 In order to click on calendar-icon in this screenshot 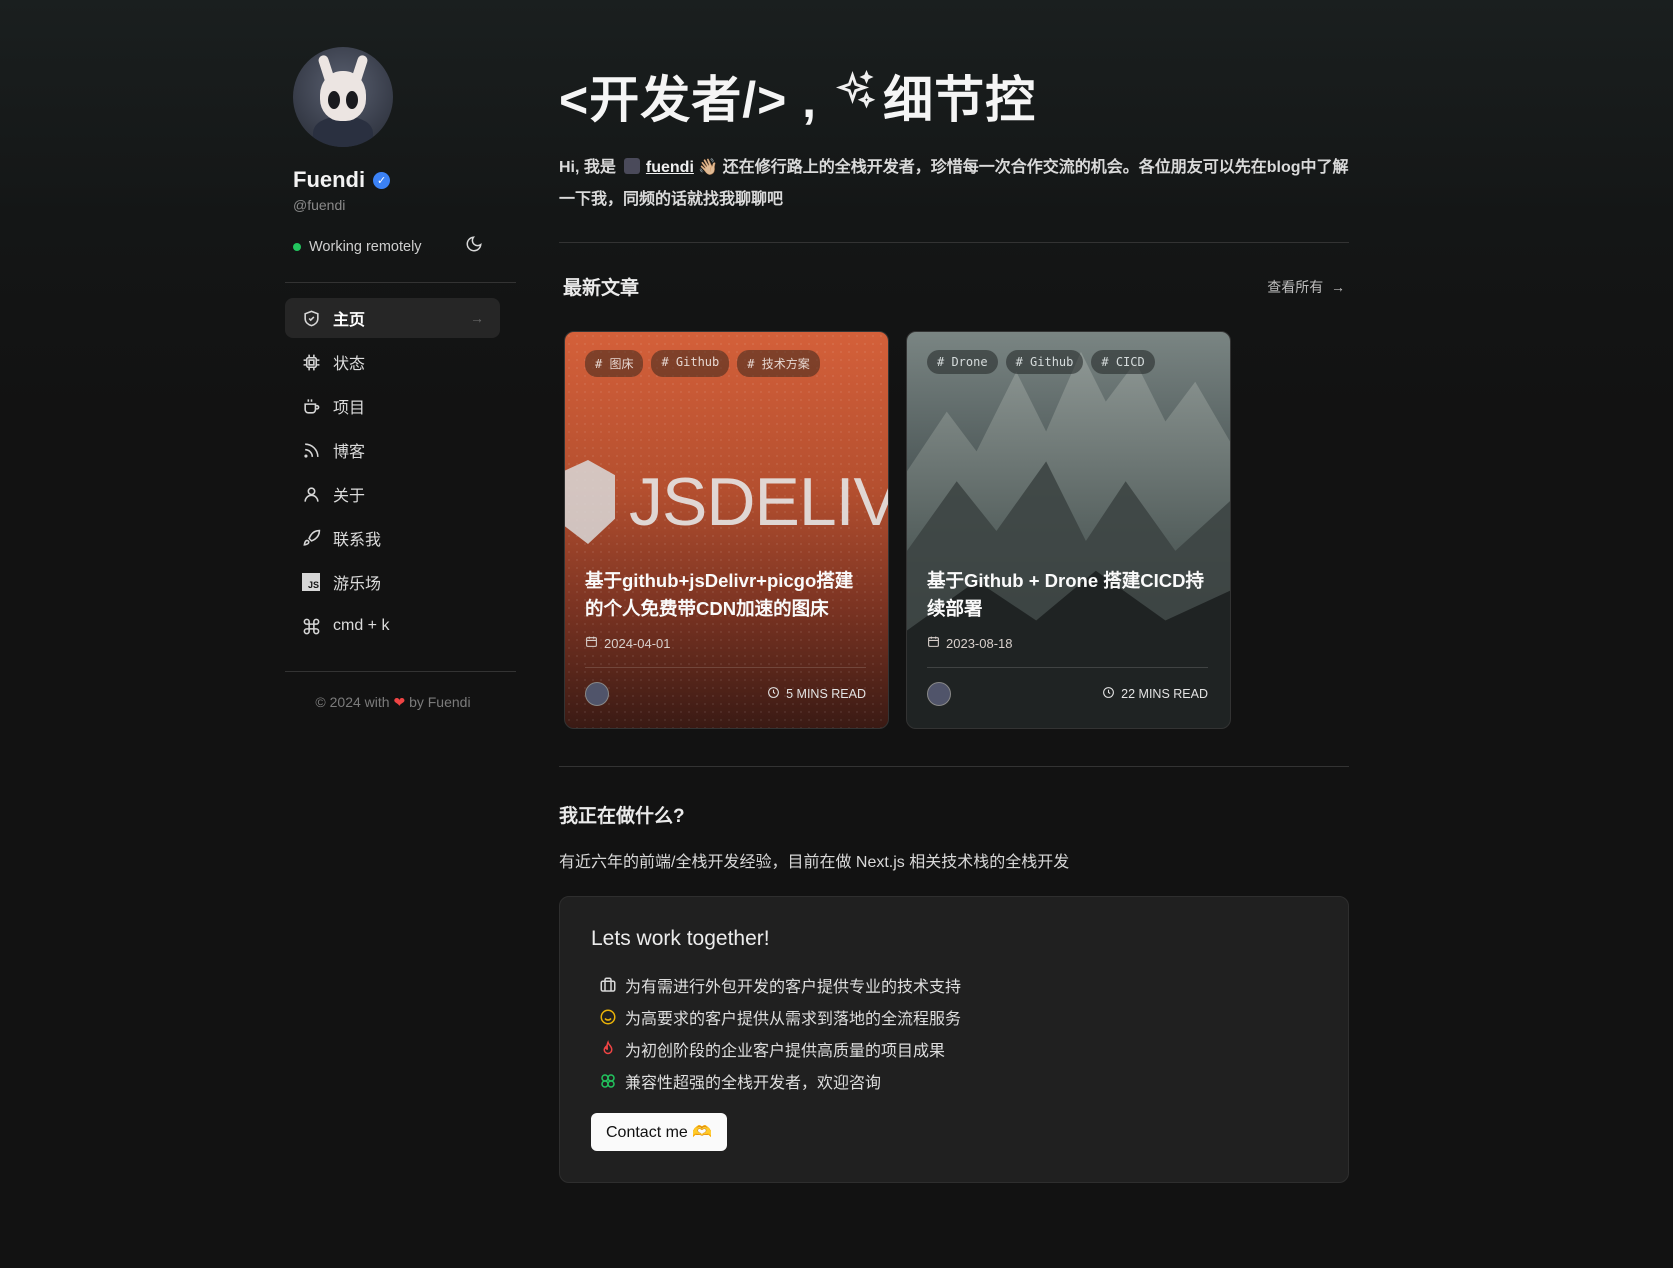, I will do `click(933, 643)`.